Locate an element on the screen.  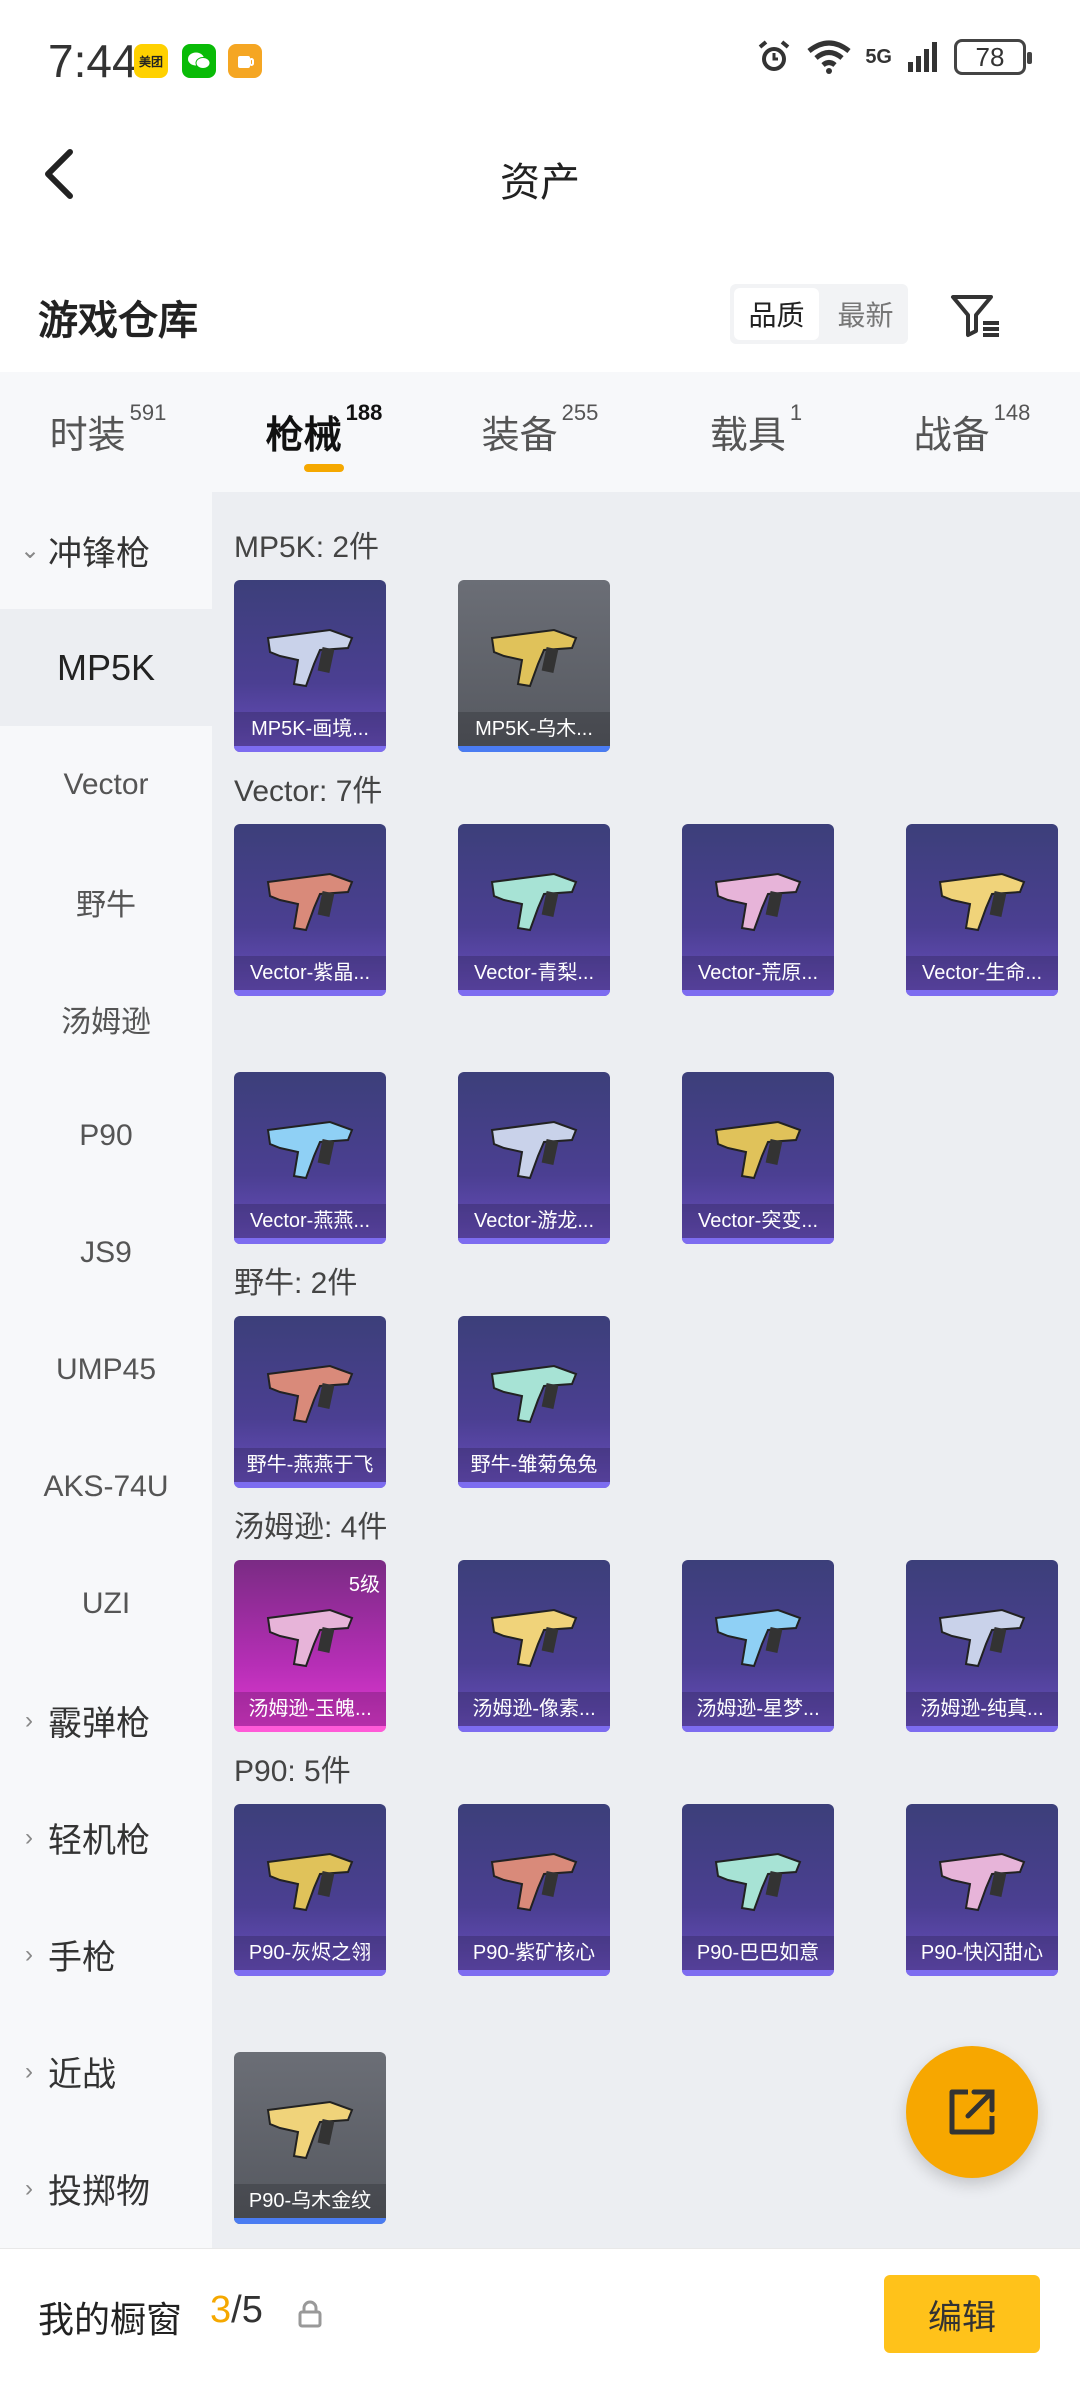
sidebar-item-bizon: 野牛 is located at coordinates (106, 901).